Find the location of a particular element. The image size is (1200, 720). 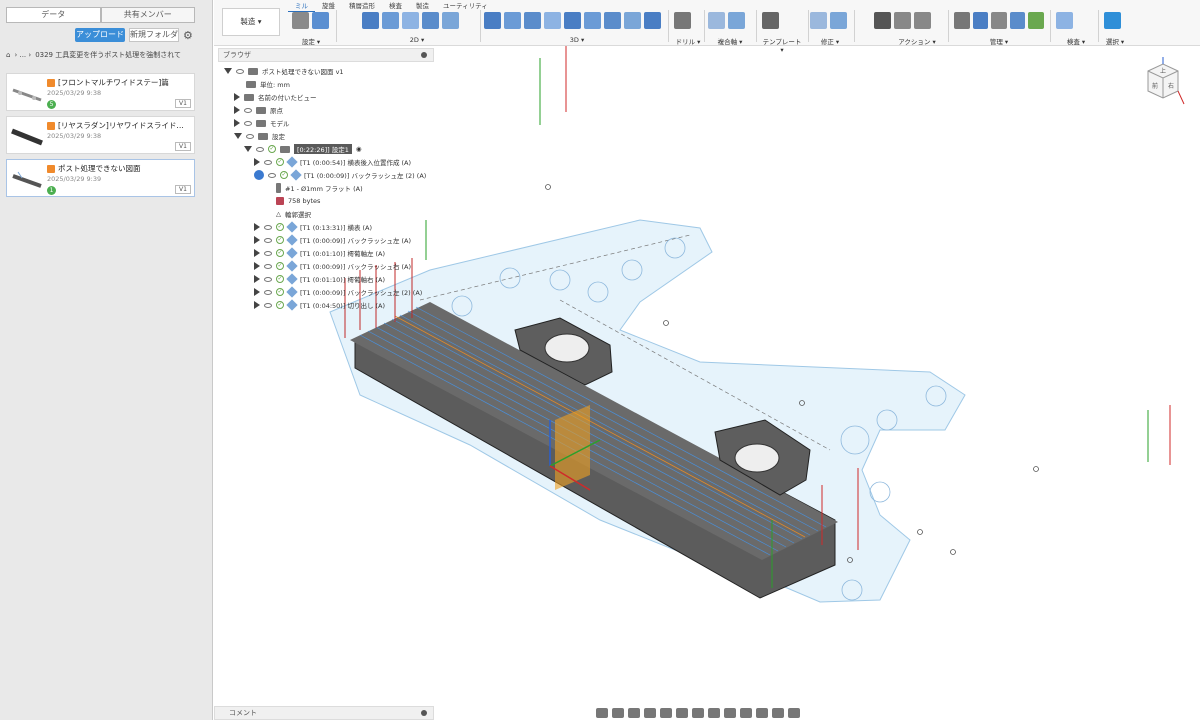

list-item: [リヤスラダン]リヤワイドスライド… 2025/03/29 9:38 V1 is located at coordinates (100, 135).